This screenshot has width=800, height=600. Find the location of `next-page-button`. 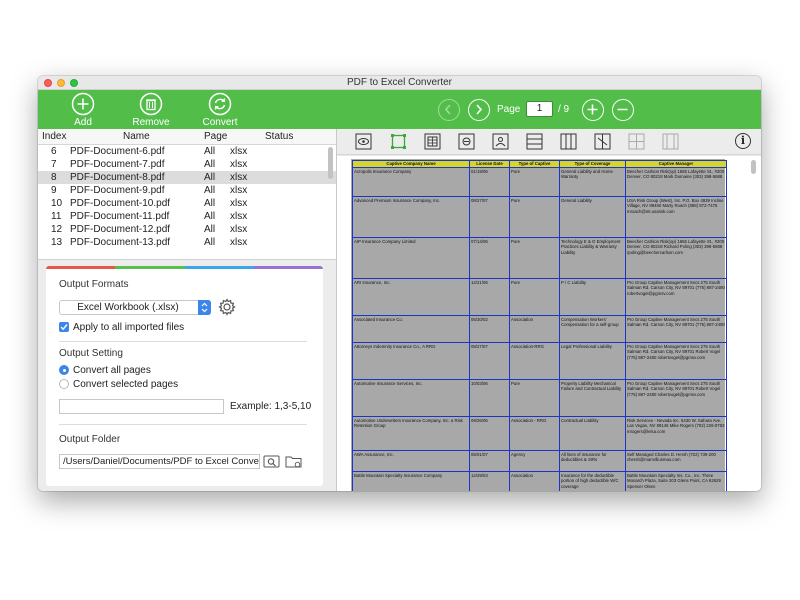

next-page-button is located at coordinates (479, 110).